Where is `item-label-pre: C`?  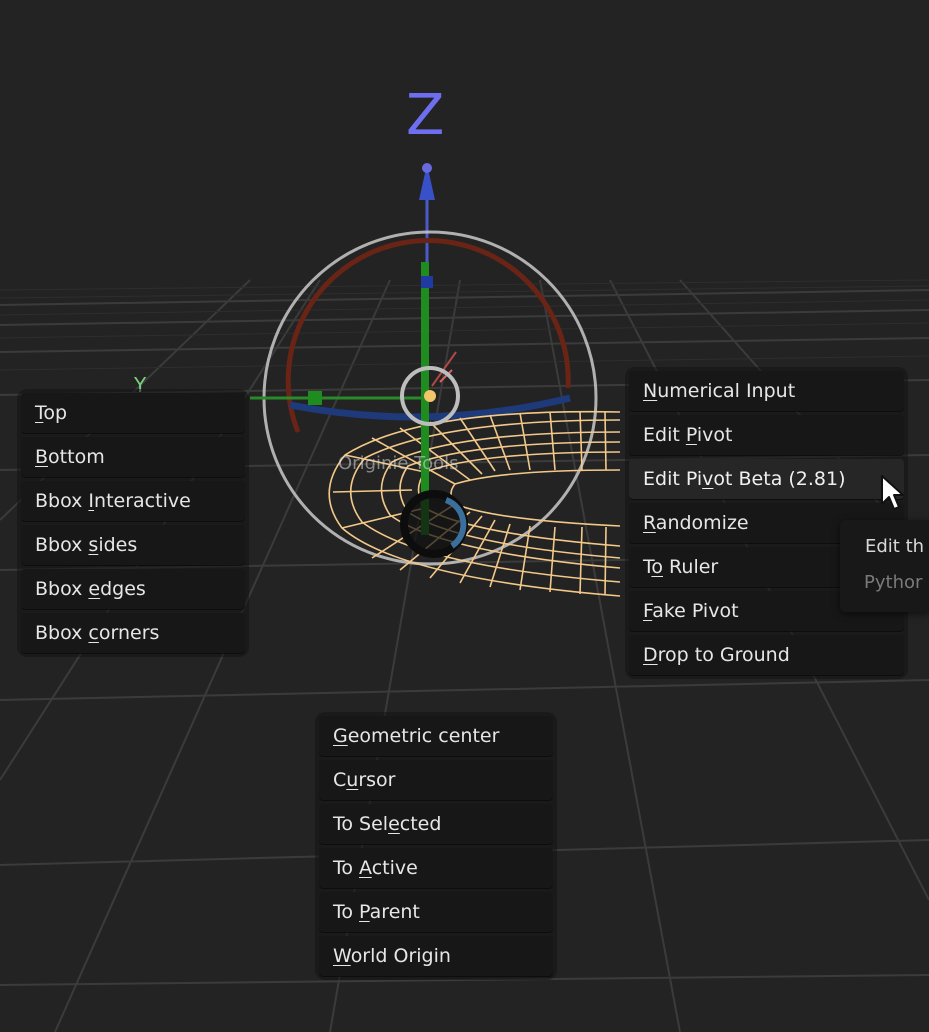 item-label-pre: C is located at coordinates (340, 780).